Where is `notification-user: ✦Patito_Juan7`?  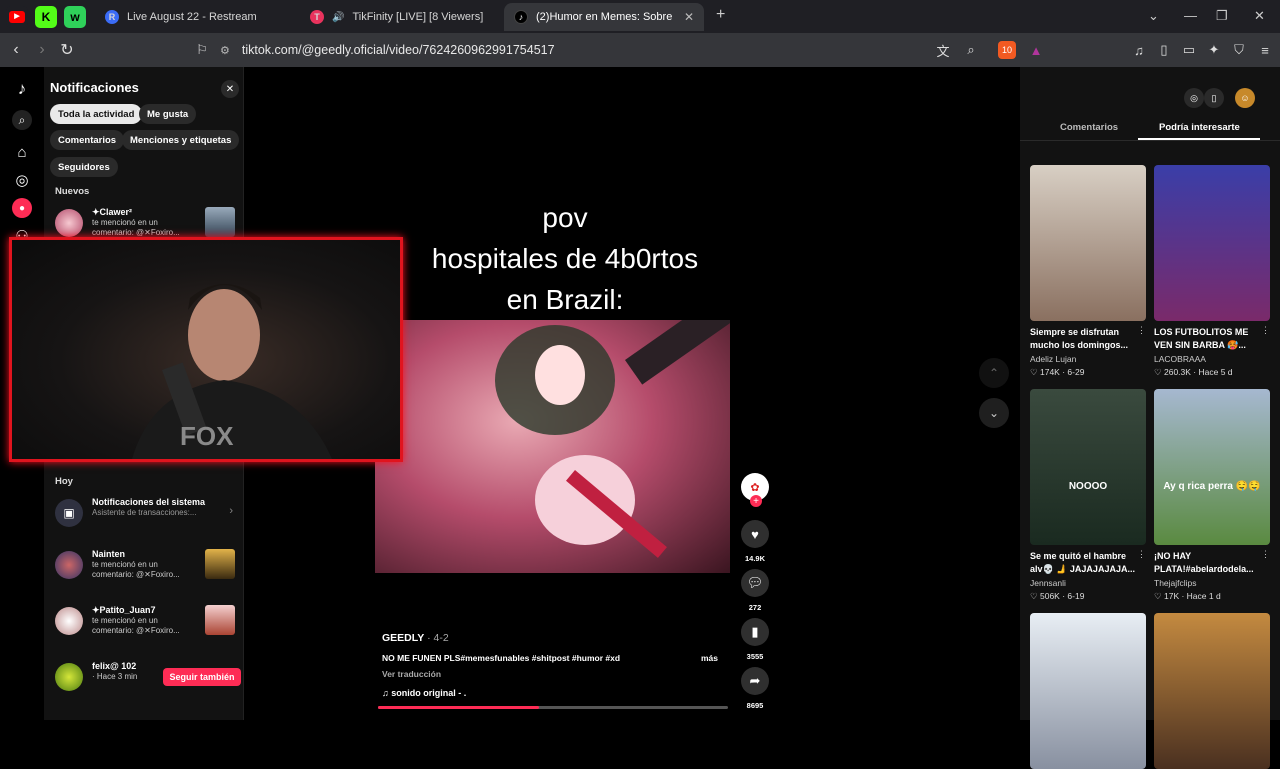
notification-user: ✦Patito_Juan7 is located at coordinates (124, 610).